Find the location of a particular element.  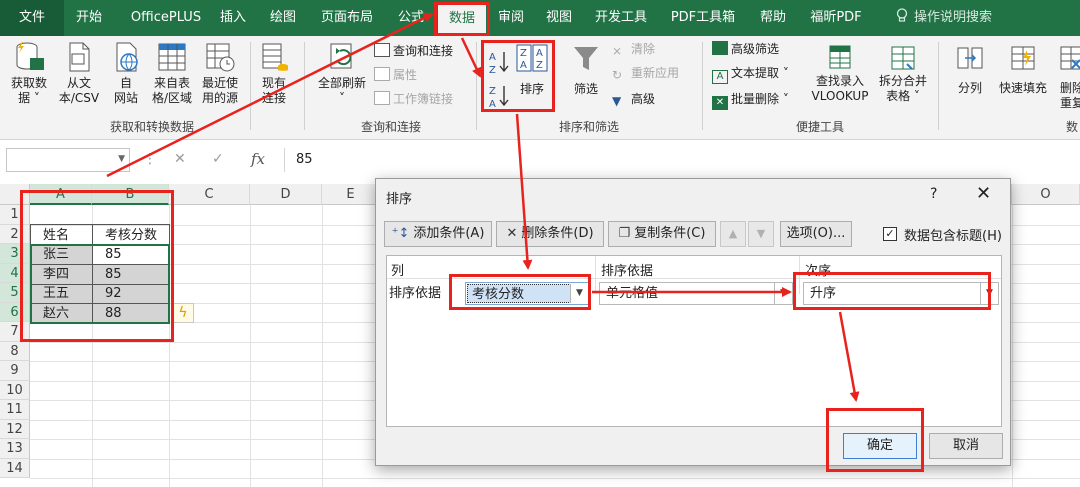

copy-condition-button: ❐ 复制条件(C) is located at coordinates (662, 234).